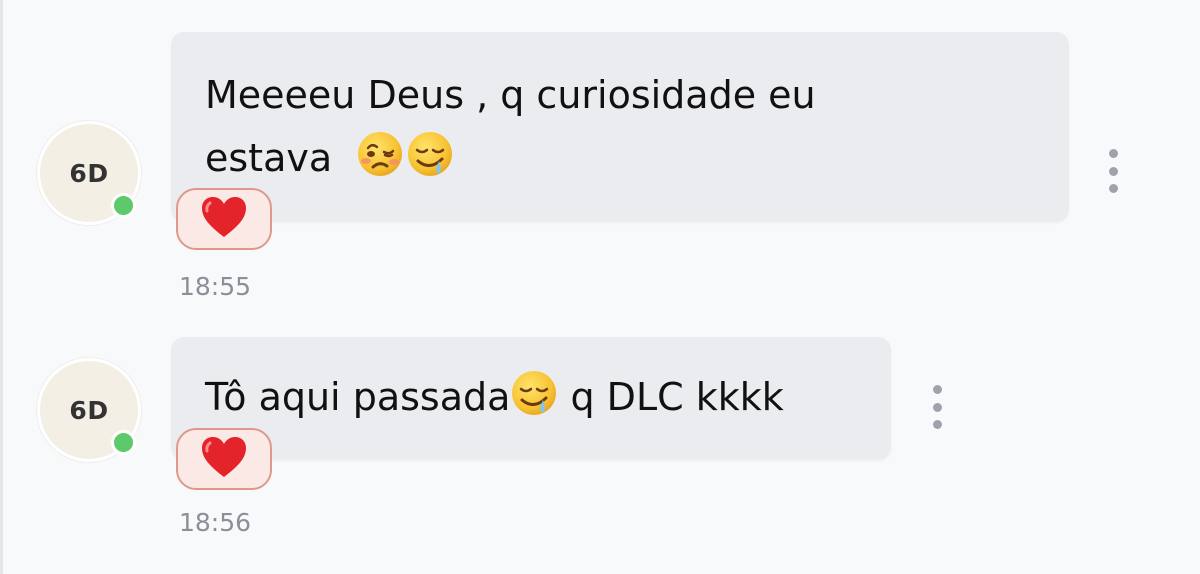 The width and height of the screenshot is (1200, 574). What do you see at coordinates (637, 162) in the screenshot?
I see `message-text: estava` at bounding box center [637, 162].